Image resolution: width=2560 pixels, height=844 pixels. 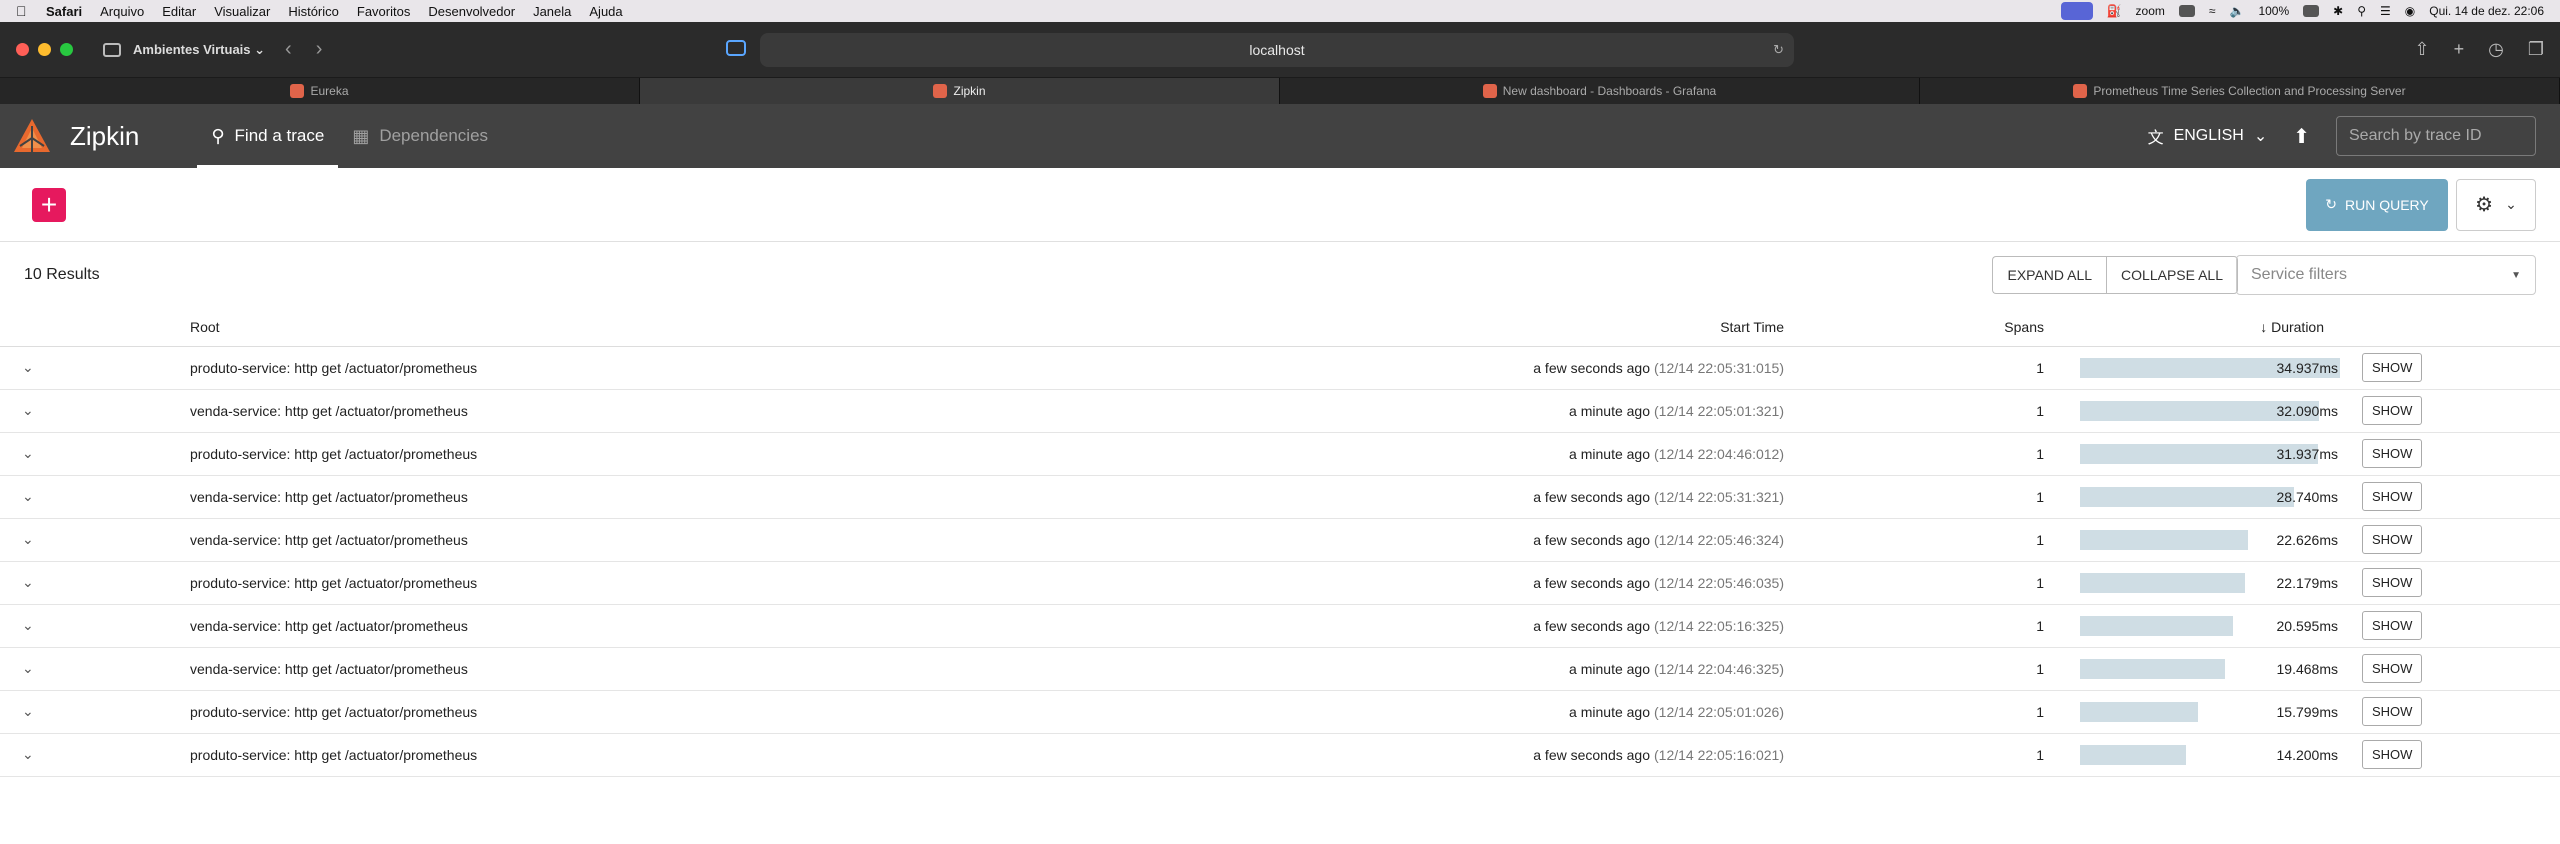 I want to click on minimize-window-button, so click(x=44, y=49).